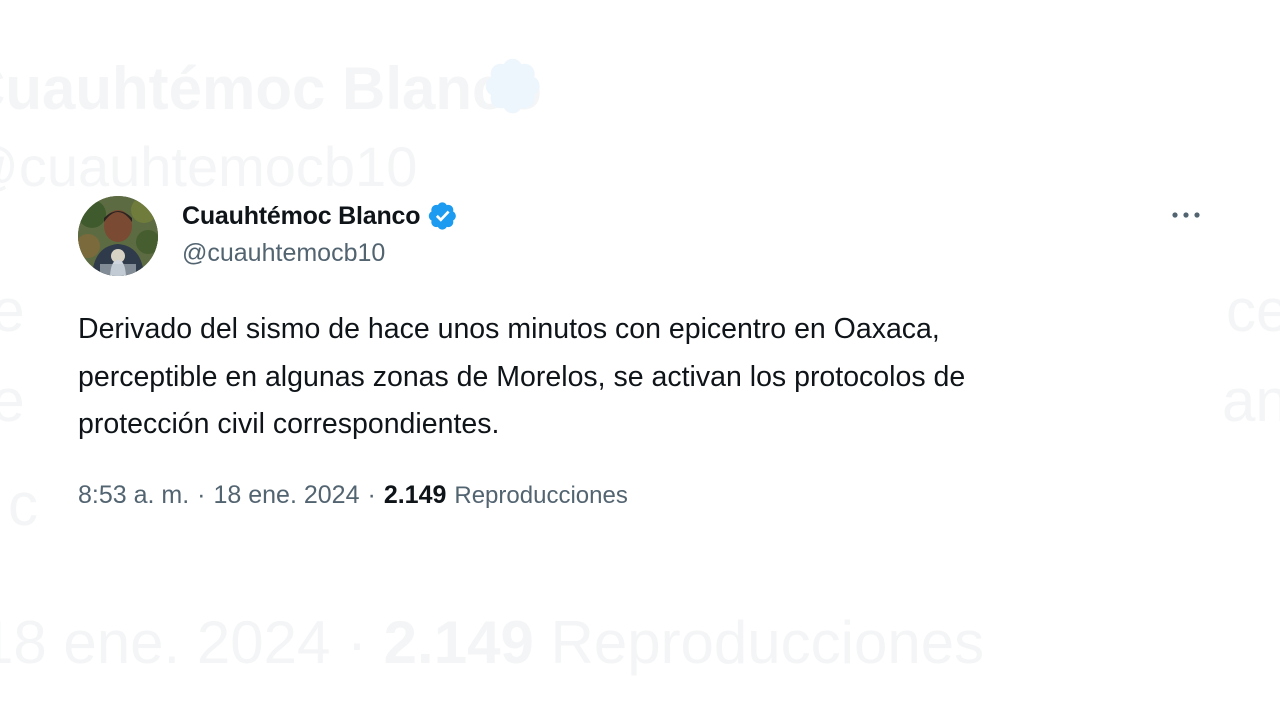 This screenshot has height=720, width=1280. Describe the element at coordinates (443, 216) in the screenshot. I see `verified-badge-icon` at that location.